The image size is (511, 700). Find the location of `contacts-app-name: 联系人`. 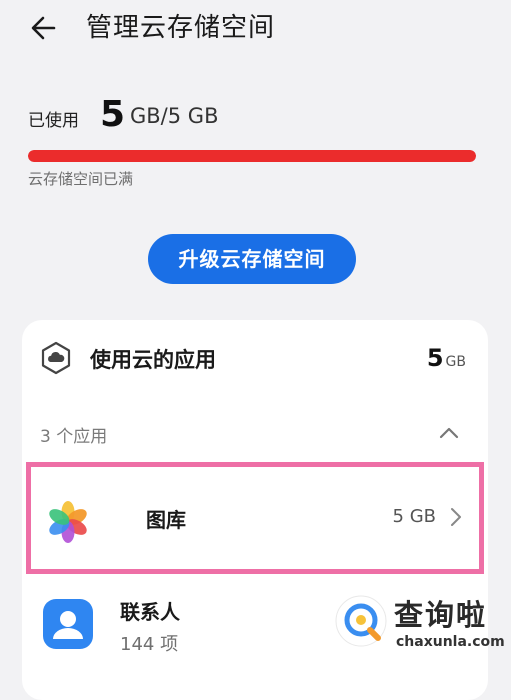

contacts-app-name: 联系人 is located at coordinates (150, 612).